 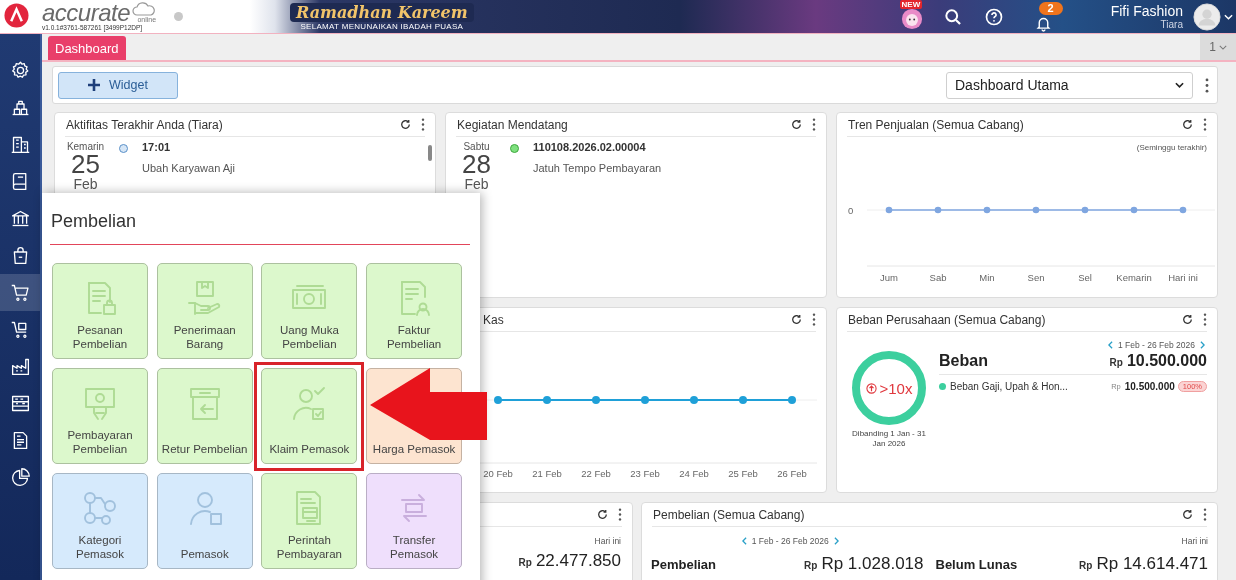 What do you see at coordinates (498, 473) in the screenshot?
I see `x-tick-label: 20 Feb` at bounding box center [498, 473].